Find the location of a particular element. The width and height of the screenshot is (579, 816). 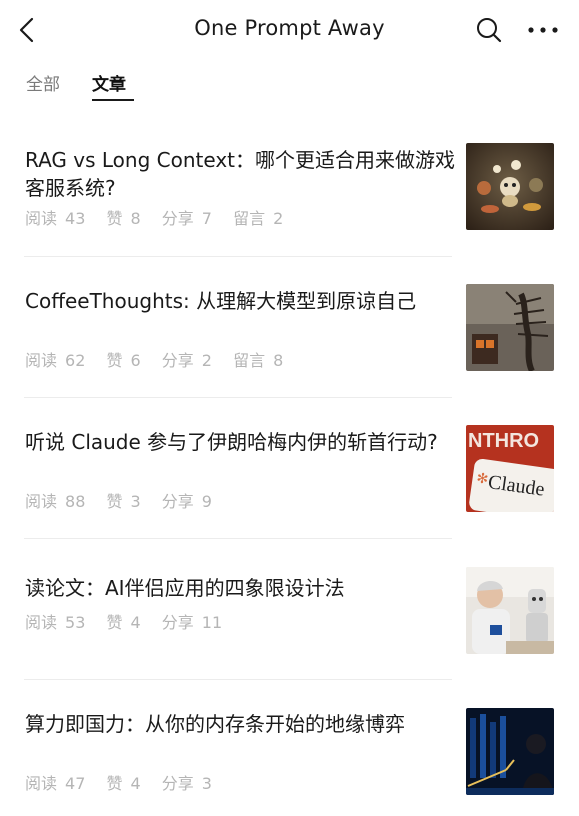

article-stats: 阅读 88 赞3 分享 9 is located at coordinates (122, 500).